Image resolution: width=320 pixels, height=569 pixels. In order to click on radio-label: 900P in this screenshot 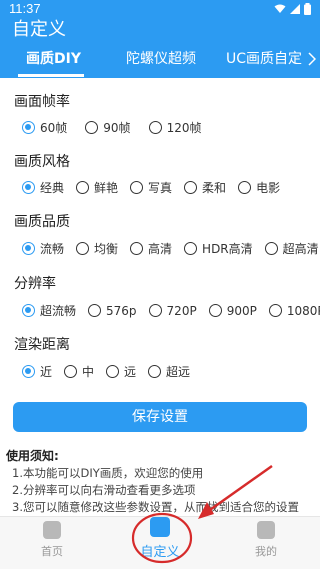, I will do `click(241, 310)`.